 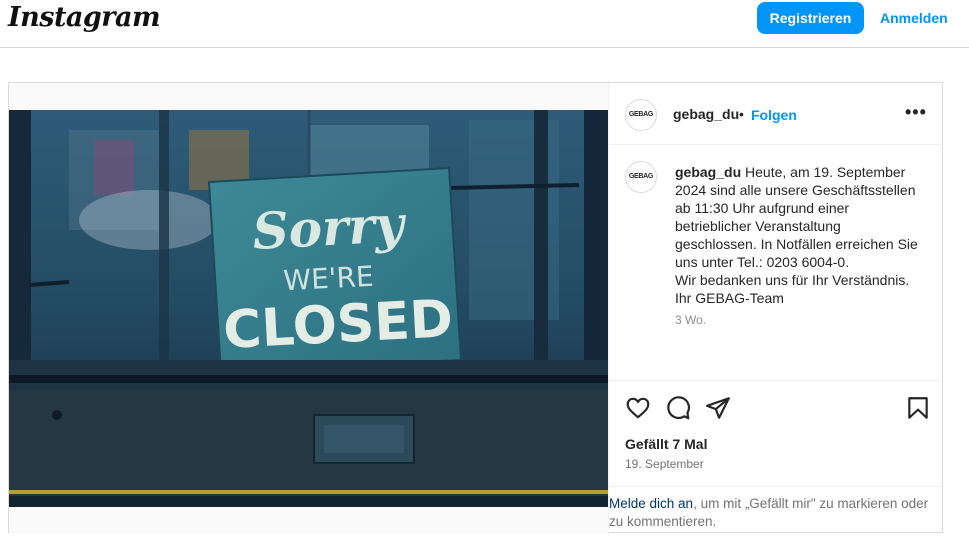 I want to click on caption-timestamp: 3 Wo., so click(x=690, y=320).